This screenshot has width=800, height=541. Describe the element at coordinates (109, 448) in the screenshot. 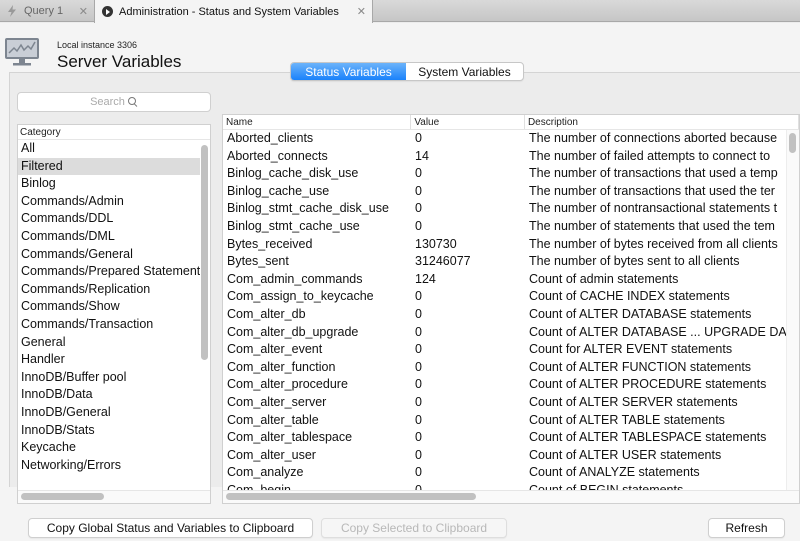

I see `category-item: Keycache` at that location.